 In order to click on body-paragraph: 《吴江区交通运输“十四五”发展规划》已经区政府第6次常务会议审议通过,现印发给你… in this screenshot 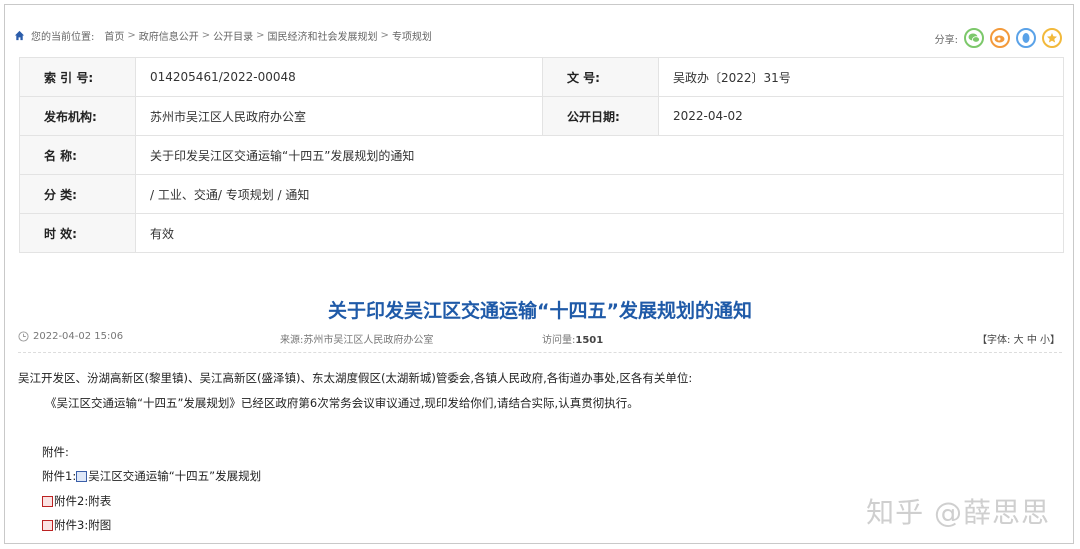, I will do `click(342, 403)`.